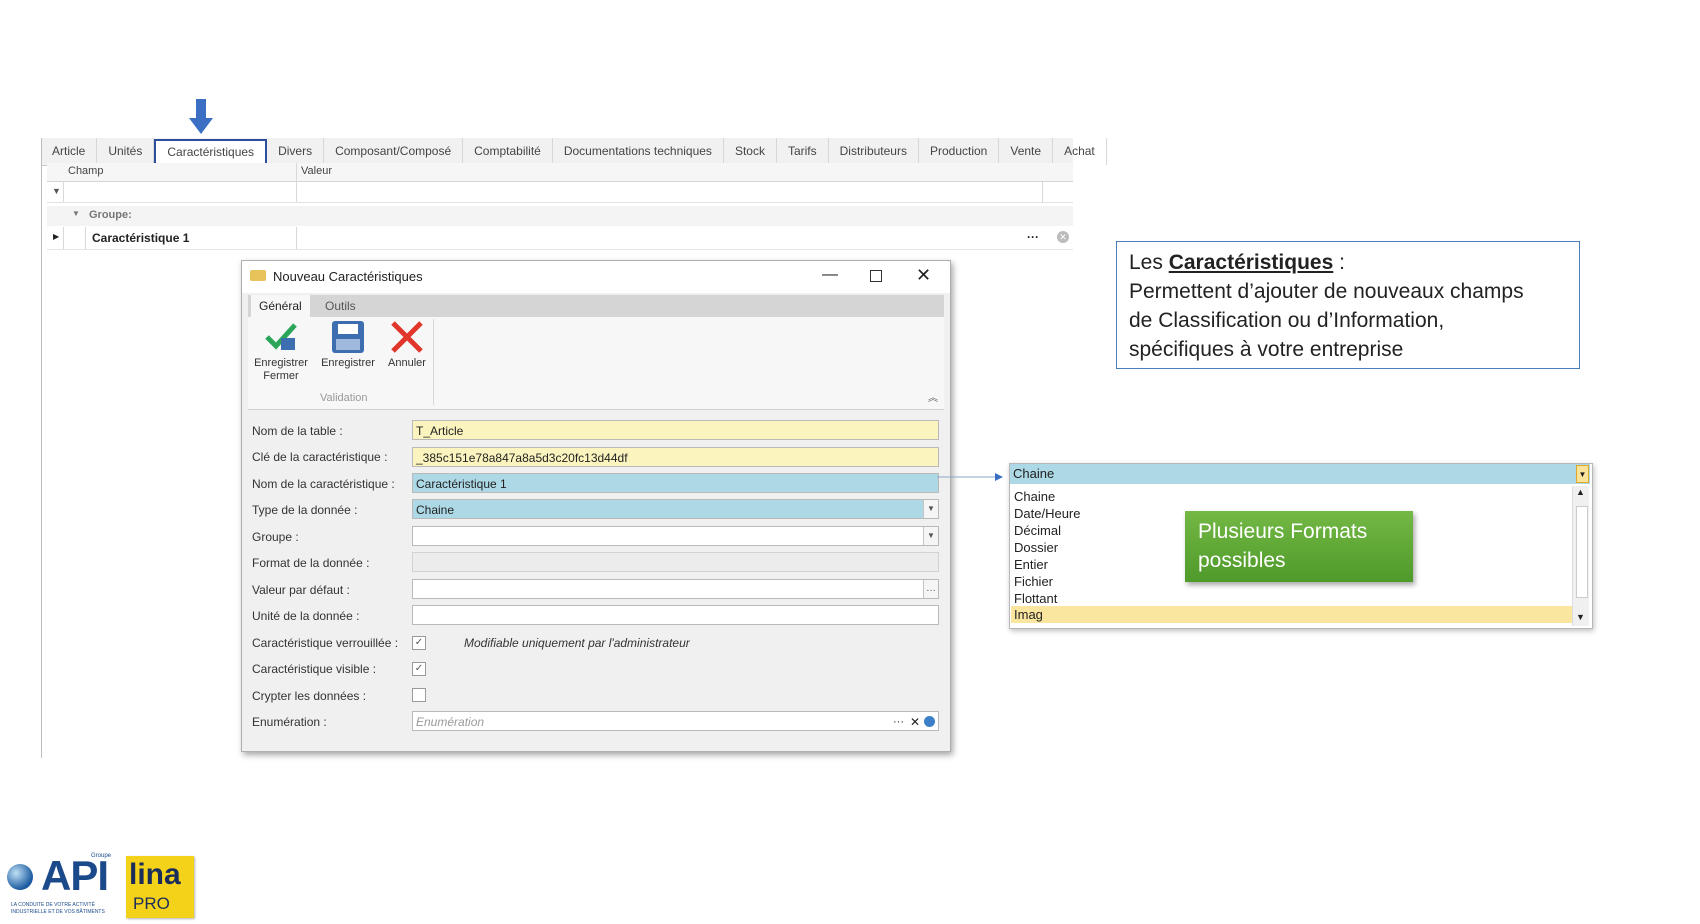  What do you see at coordinates (41, 448) in the screenshot?
I see `grid-left-border` at bounding box center [41, 448].